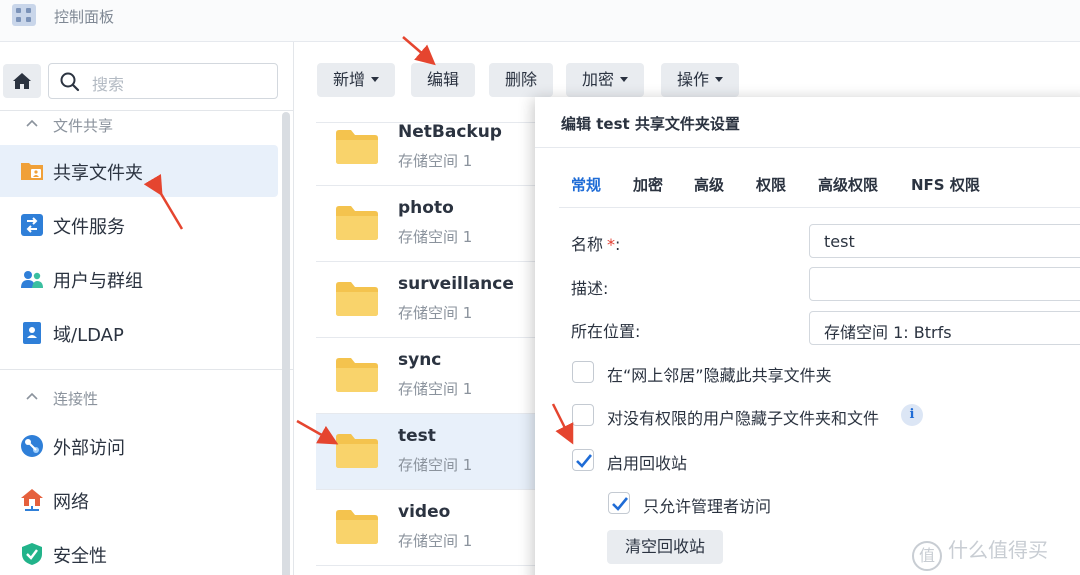 Image resolution: width=1080 pixels, height=575 pixels. Describe the element at coordinates (139, 446) in the screenshot. I see `sidebar-item-external-access: 外部访问` at that location.